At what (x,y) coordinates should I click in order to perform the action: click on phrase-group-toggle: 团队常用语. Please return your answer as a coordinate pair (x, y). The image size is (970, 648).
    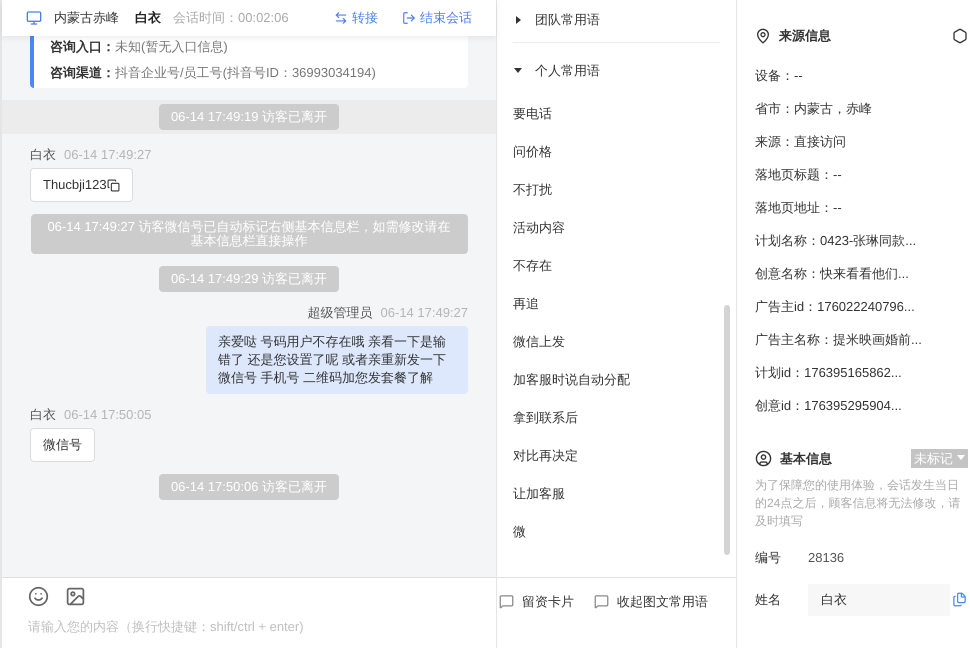
    Looking at the image, I should click on (556, 20).